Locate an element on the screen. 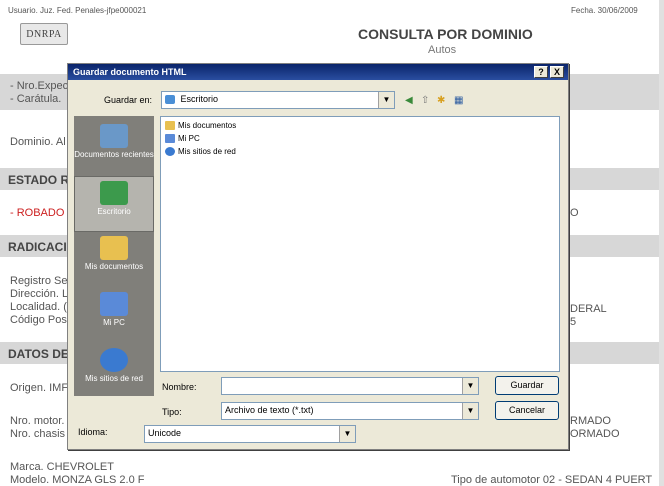 The height and width of the screenshot is (486, 664). network-globe-icon is located at coordinates (114, 360).